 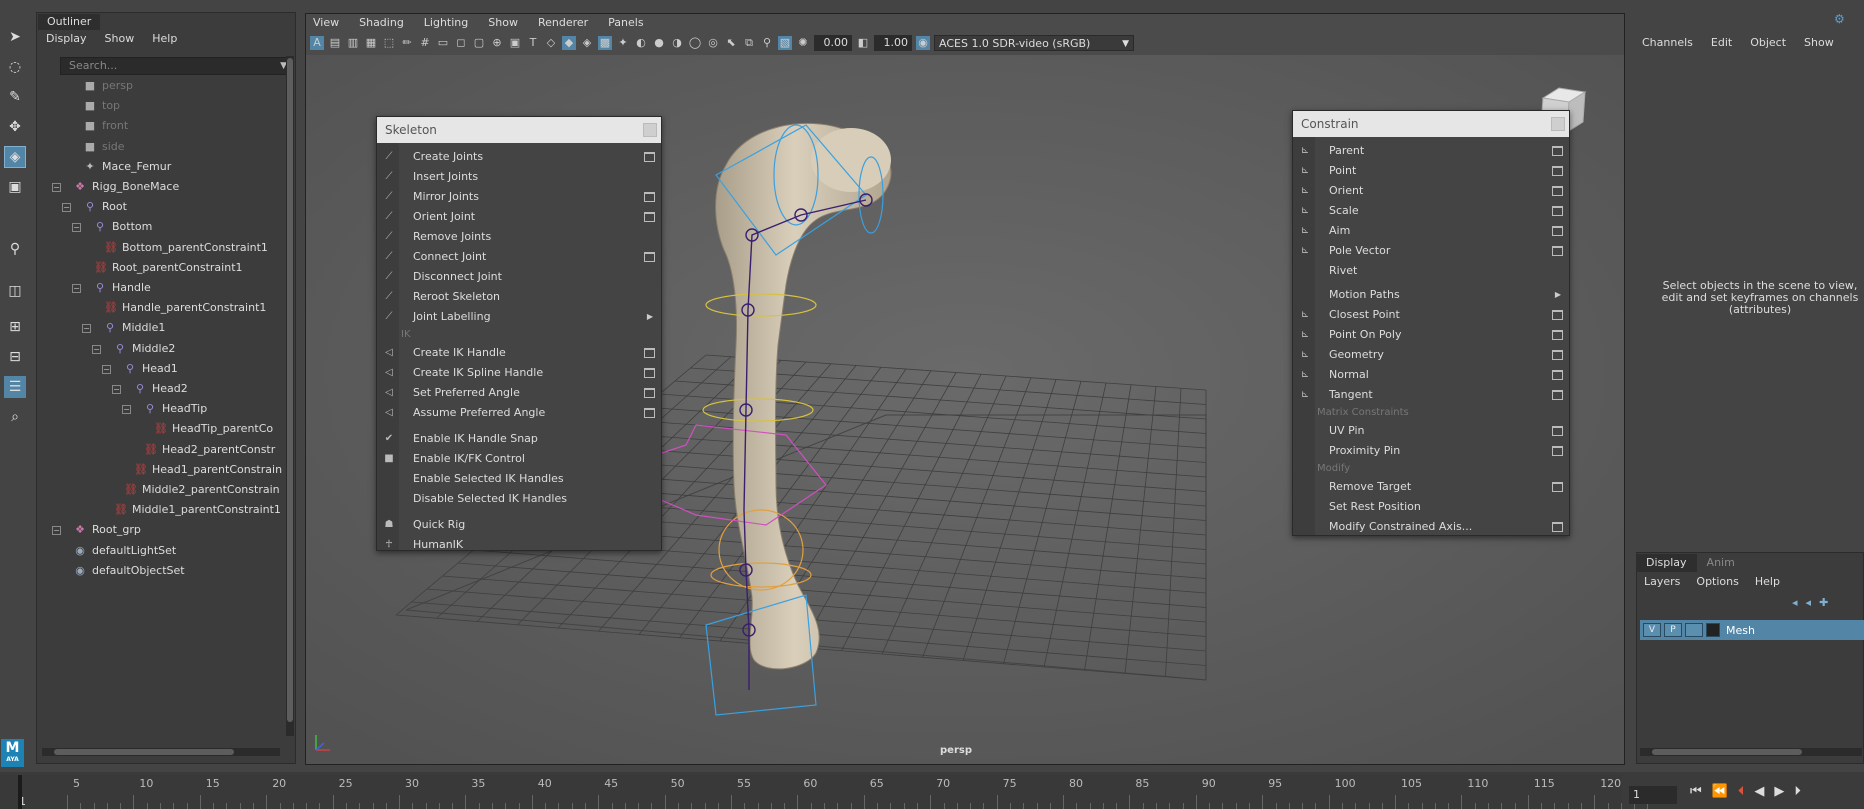 What do you see at coordinates (1721, 563) in the screenshot?
I see `tab-anim: Anim` at bounding box center [1721, 563].